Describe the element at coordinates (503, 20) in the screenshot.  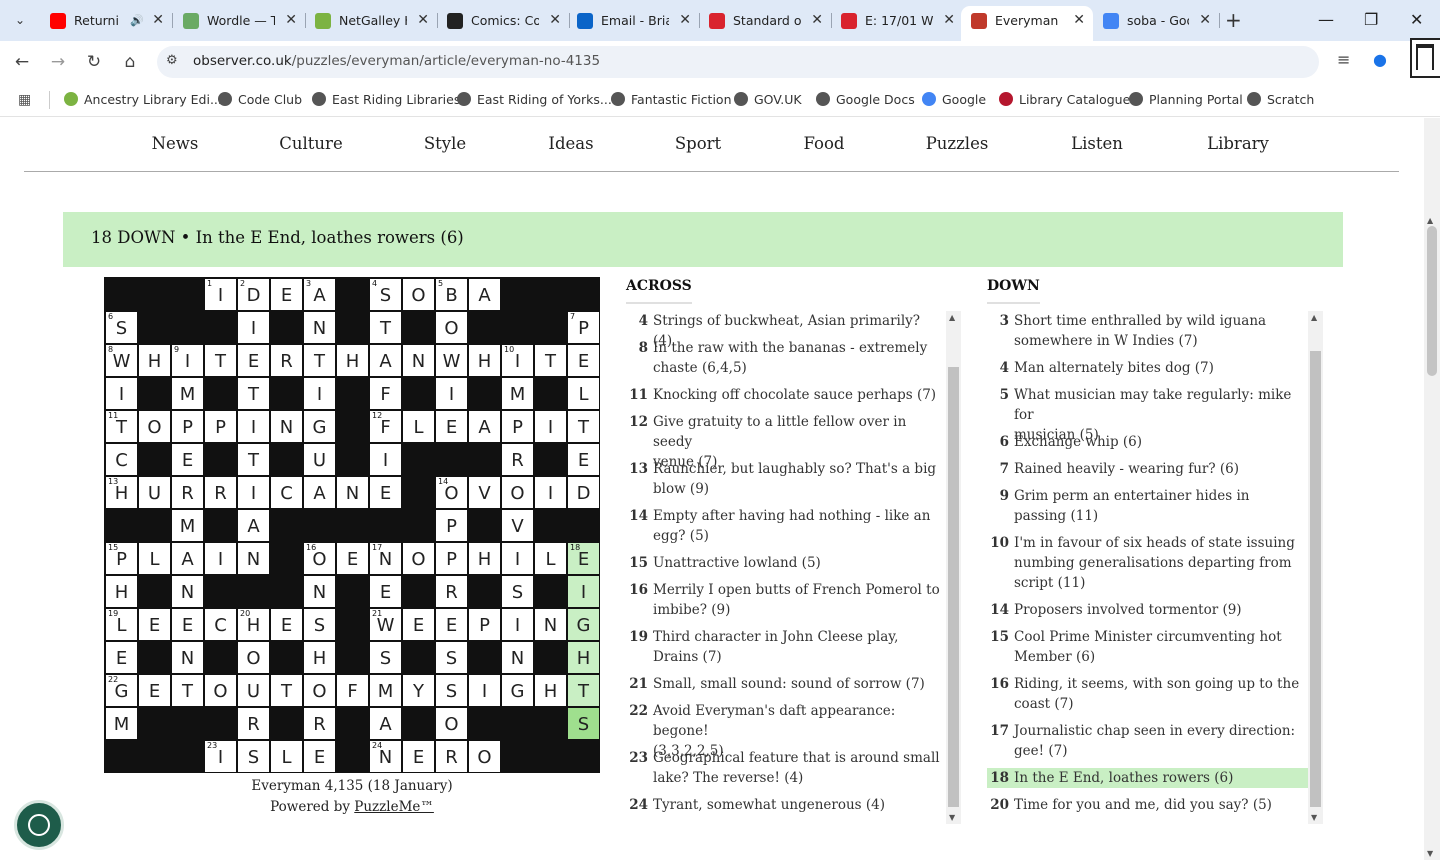
I see `tab-4: Comics: Co ✕` at that location.